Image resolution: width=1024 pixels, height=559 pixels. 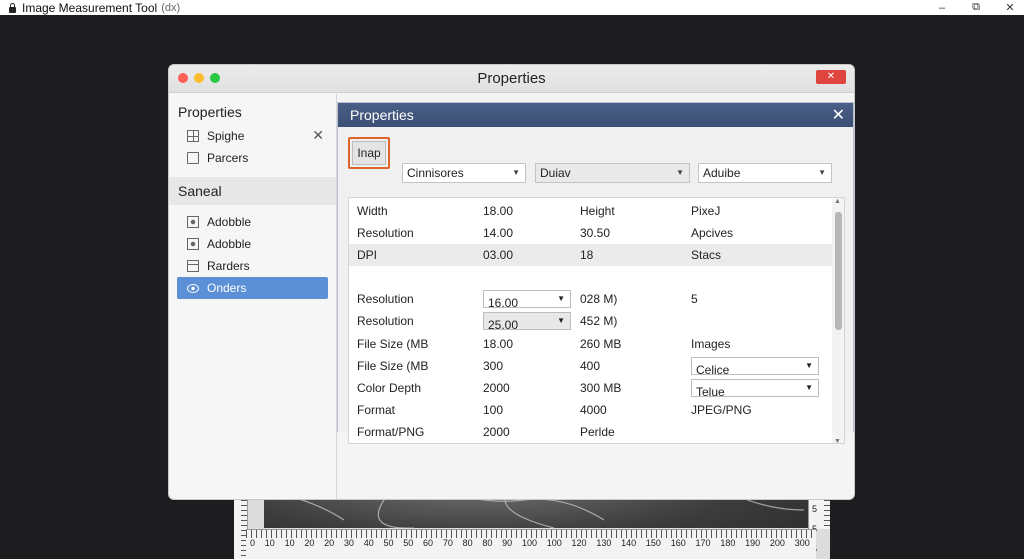 What do you see at coordinates (601, 344) in the screenshot?
I see `row-value: 260 MB` at bounding box center [601, 344].